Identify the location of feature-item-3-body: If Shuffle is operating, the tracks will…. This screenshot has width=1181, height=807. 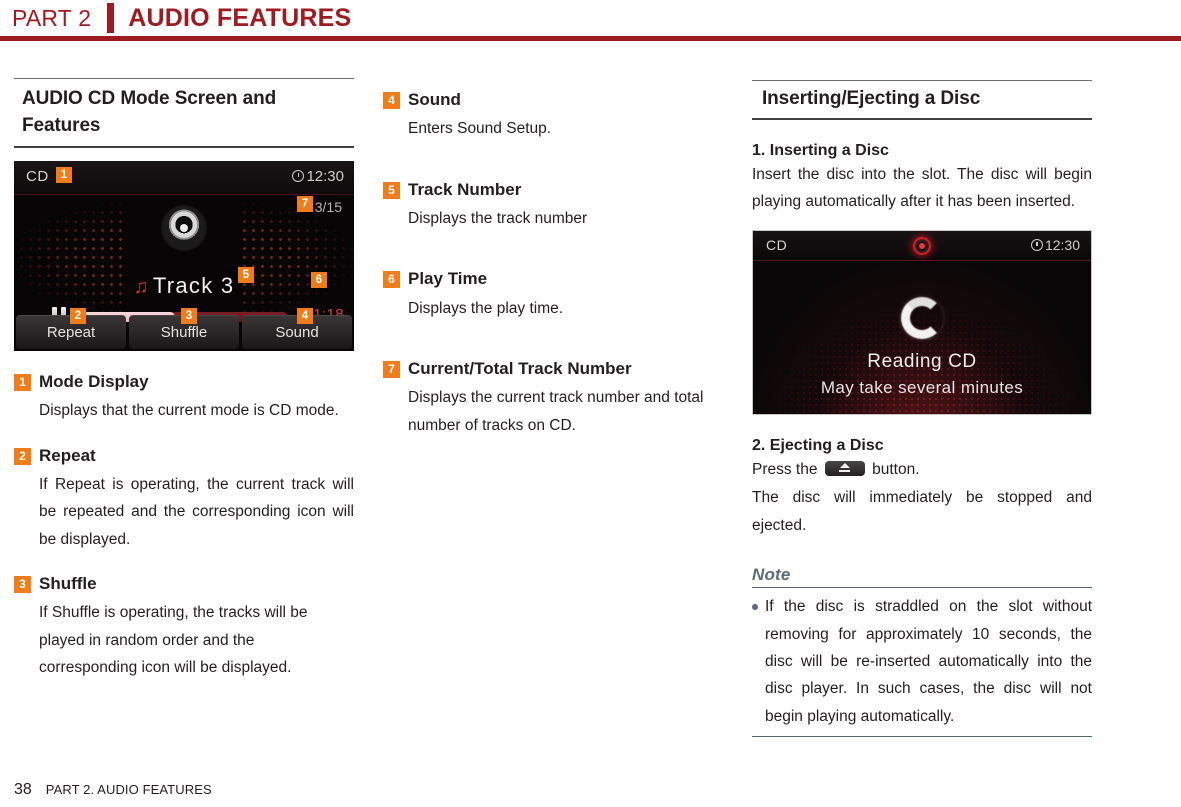
(173, 640).